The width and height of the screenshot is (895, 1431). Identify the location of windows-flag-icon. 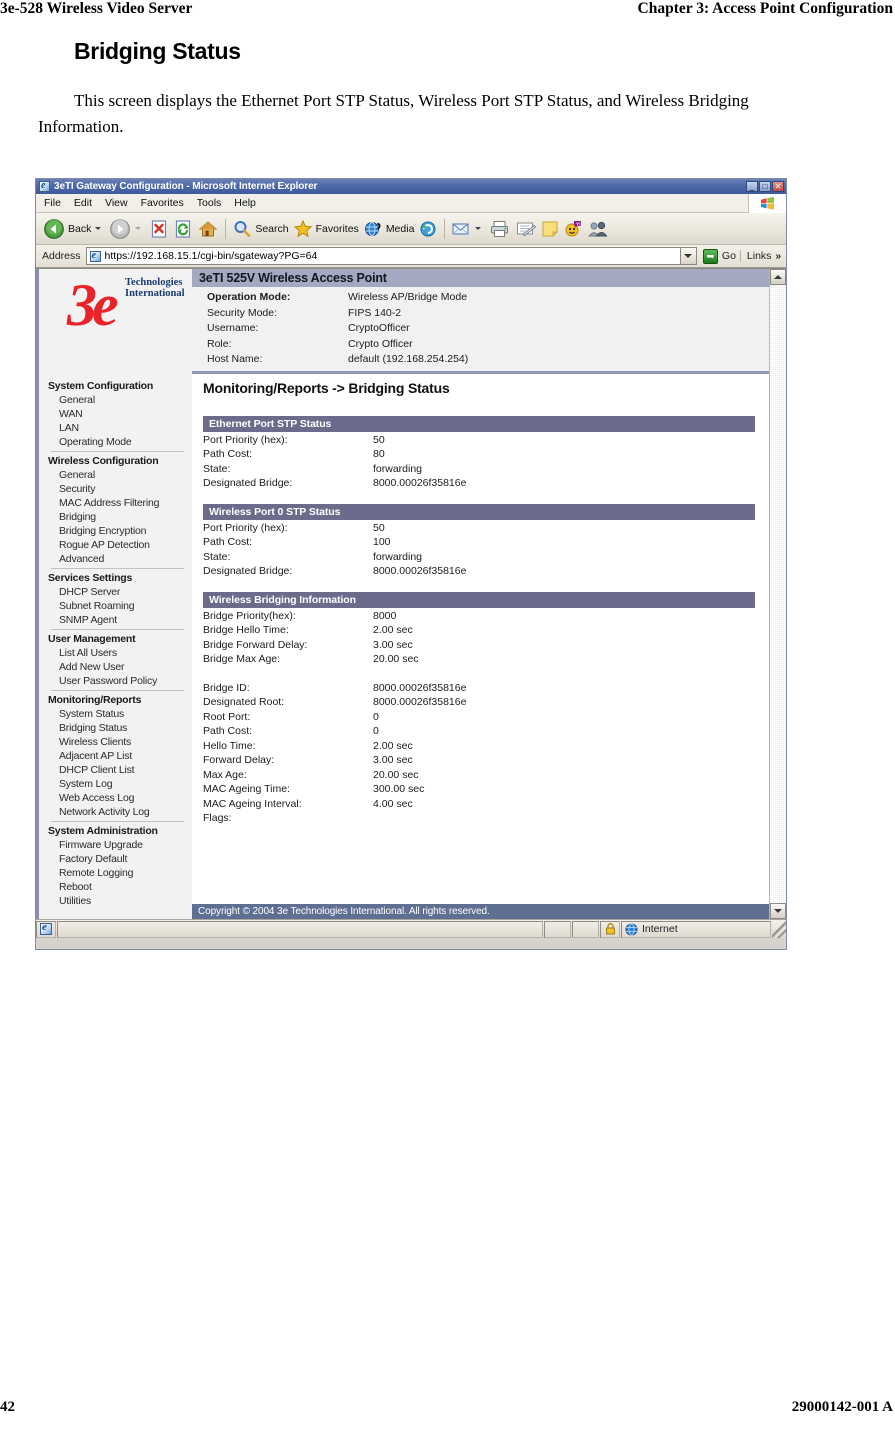
(767, 203).